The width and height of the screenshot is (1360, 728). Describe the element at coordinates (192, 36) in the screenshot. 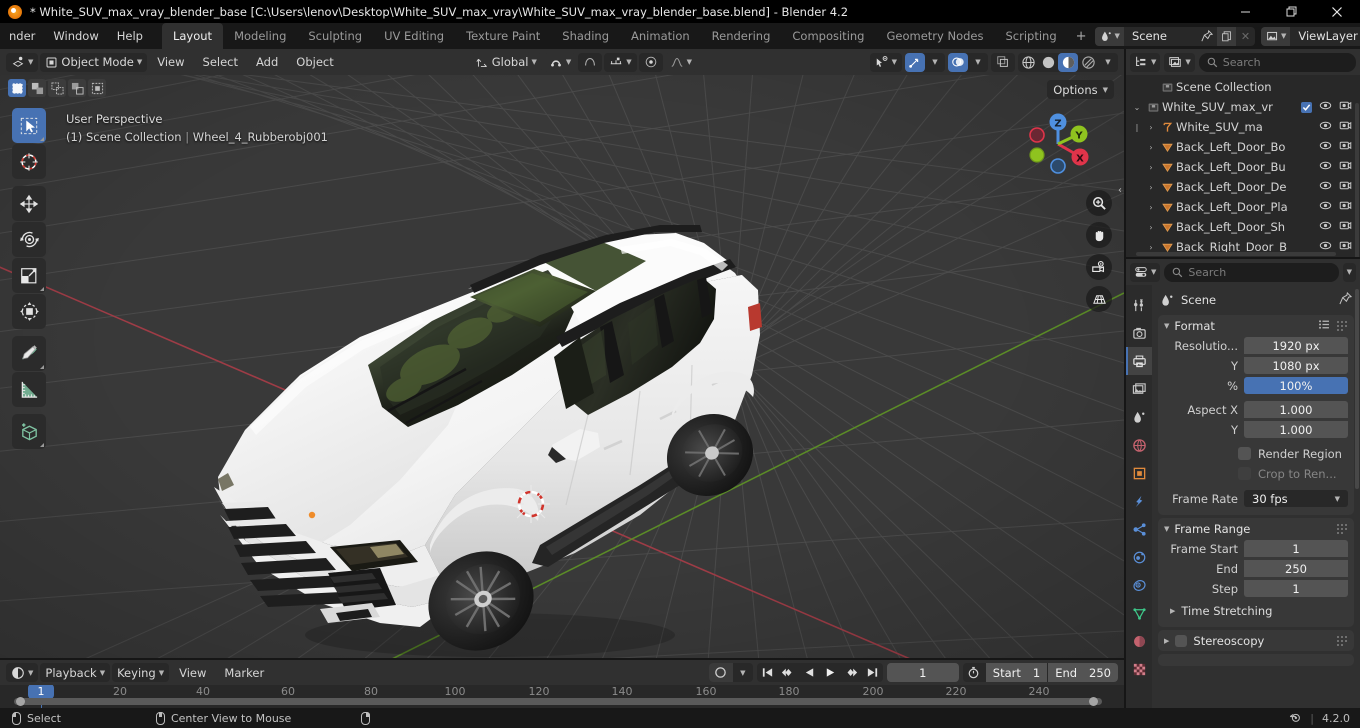

I see `tab-layout: Layout` at that location.